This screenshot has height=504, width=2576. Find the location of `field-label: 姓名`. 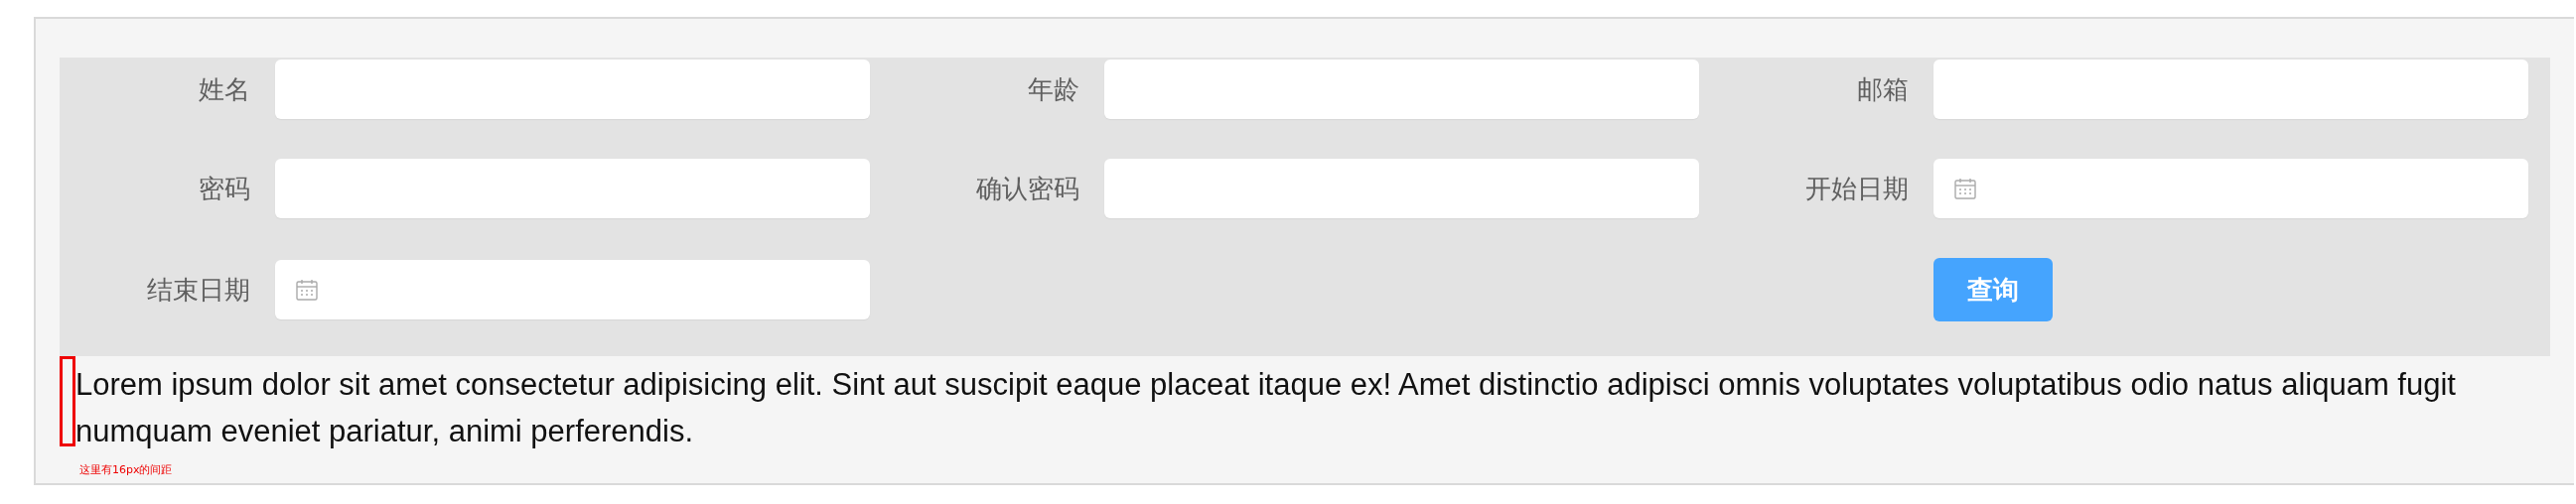

field-label: 姓名 is located at coordinates (224, 89).